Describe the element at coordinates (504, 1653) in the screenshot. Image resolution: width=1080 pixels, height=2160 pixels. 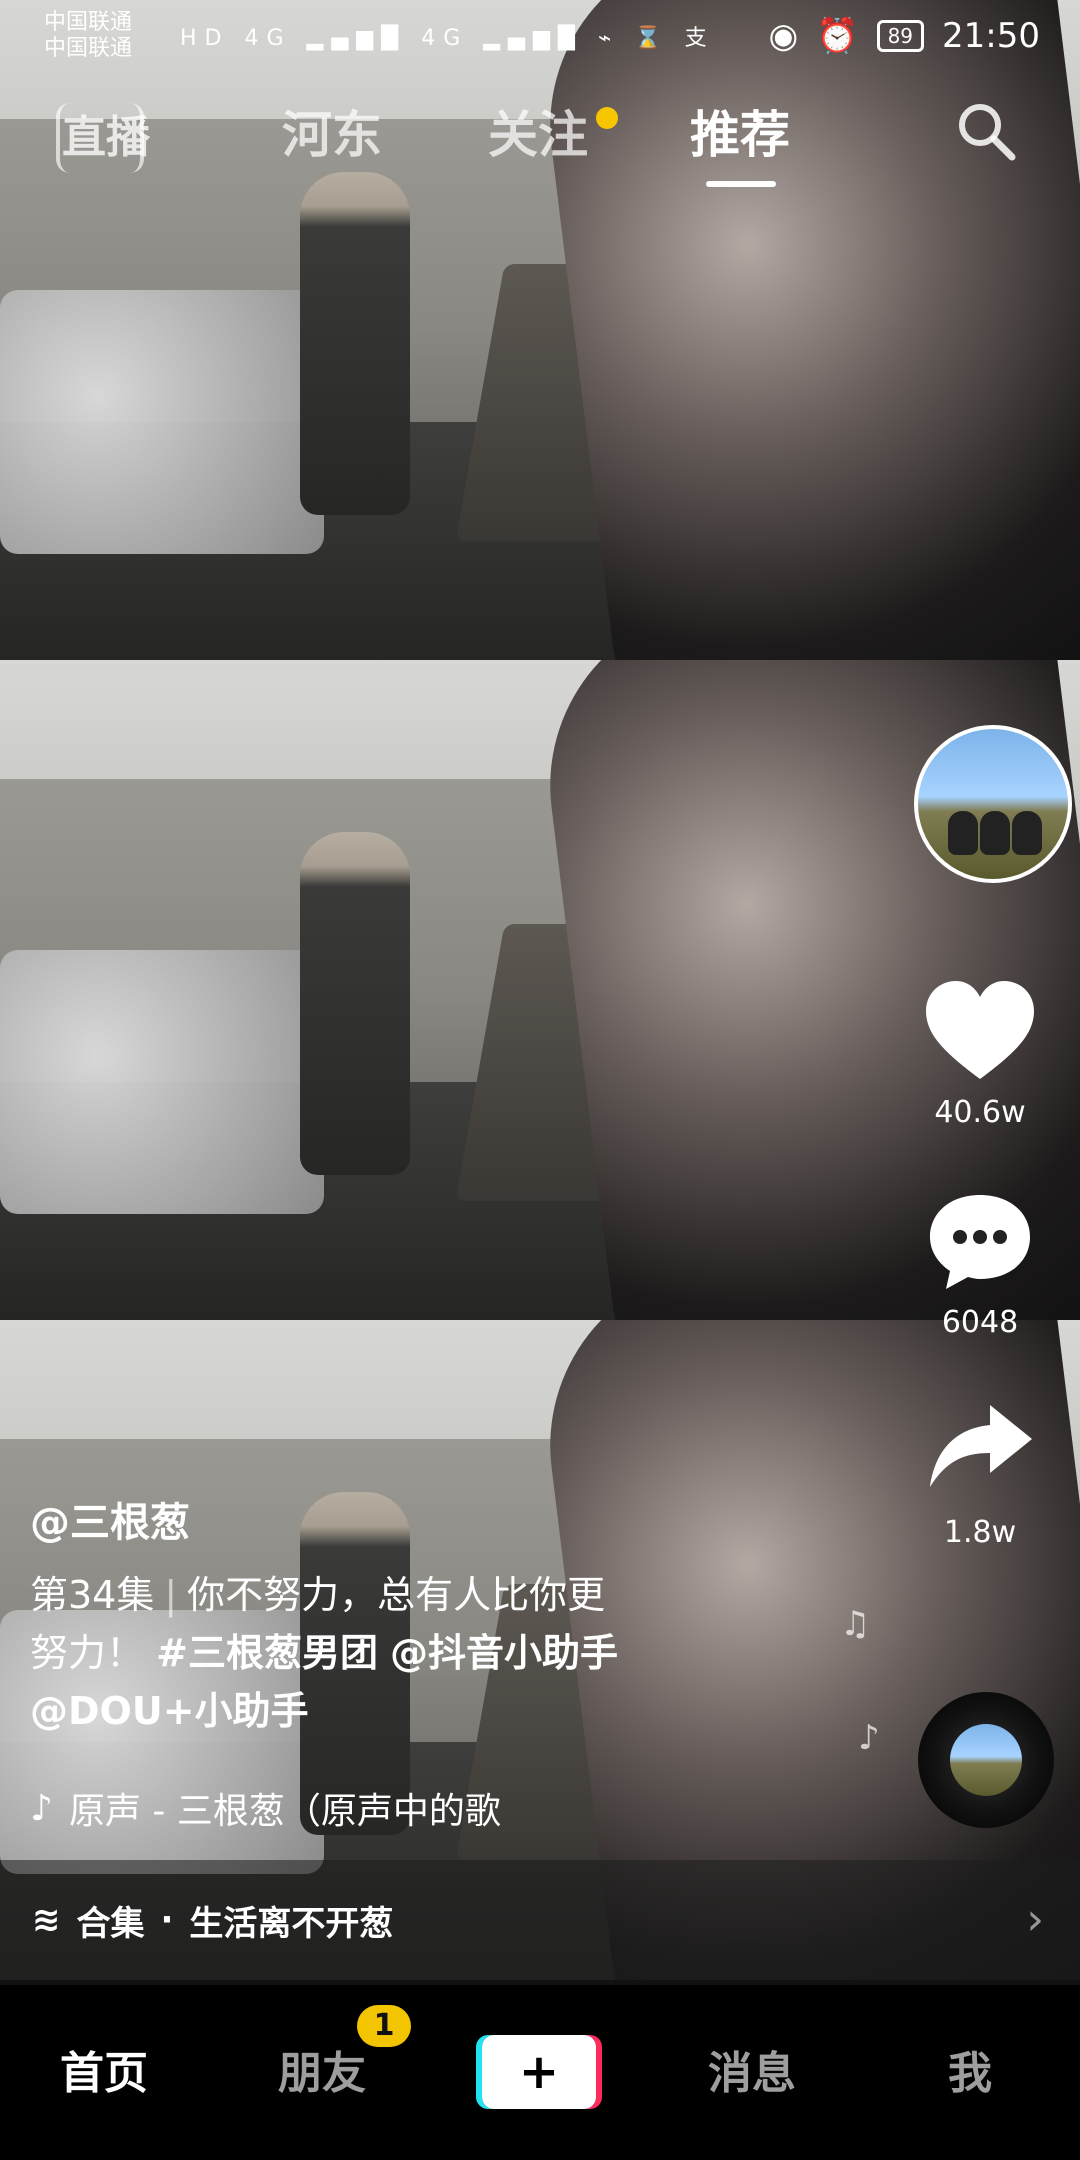
I see `mention: @抖音小助手` at that location.